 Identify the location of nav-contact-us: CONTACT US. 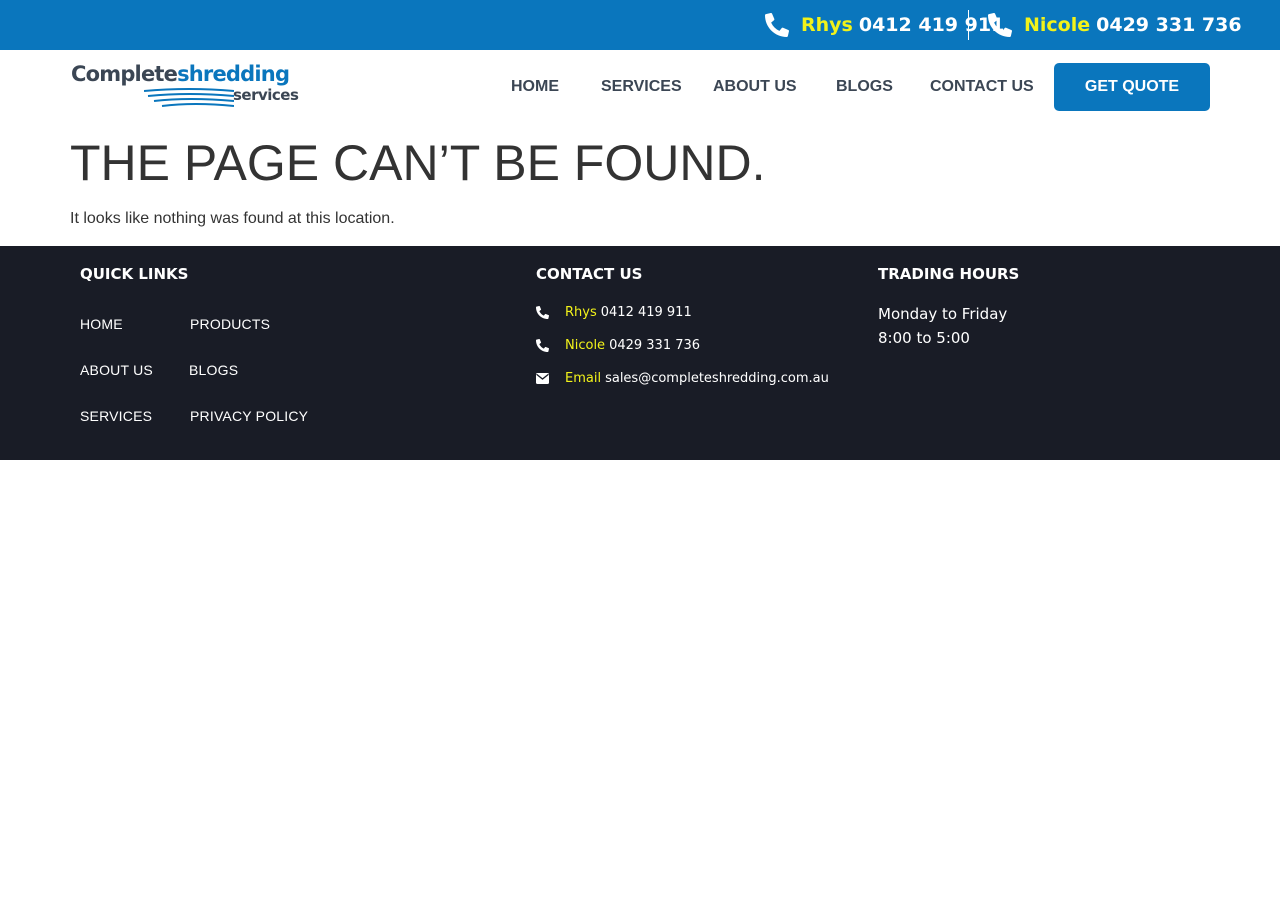
(982, 87).